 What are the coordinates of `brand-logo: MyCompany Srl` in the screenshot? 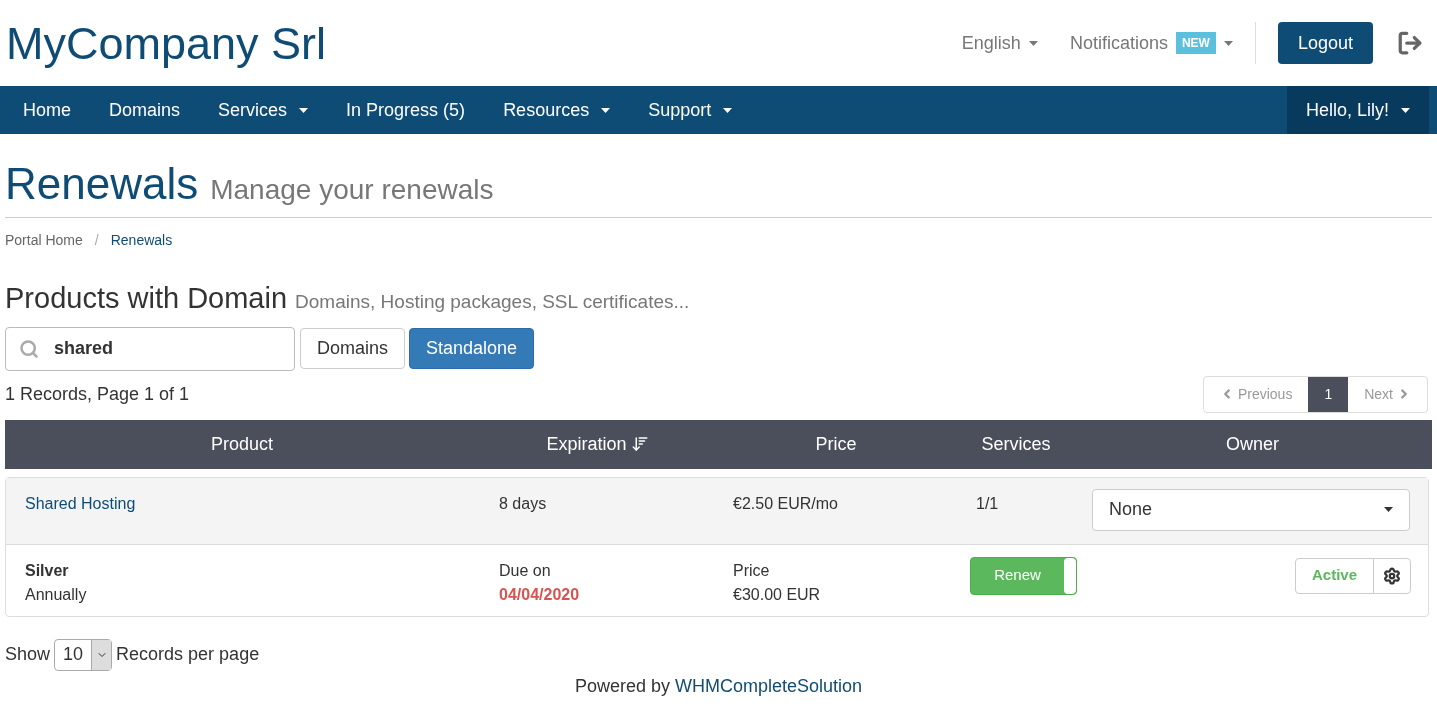 It's located at (166, 43).